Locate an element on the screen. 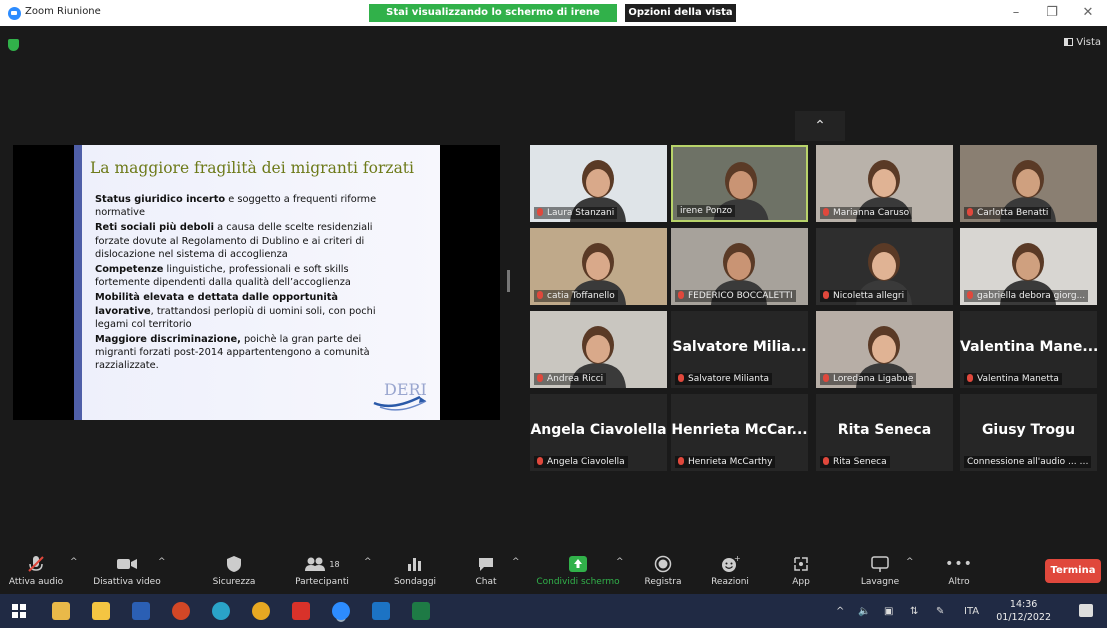 The height and width of the screenshot is (628, 1107). volume-icon: 🔈 is located at coordinates (864, 611).